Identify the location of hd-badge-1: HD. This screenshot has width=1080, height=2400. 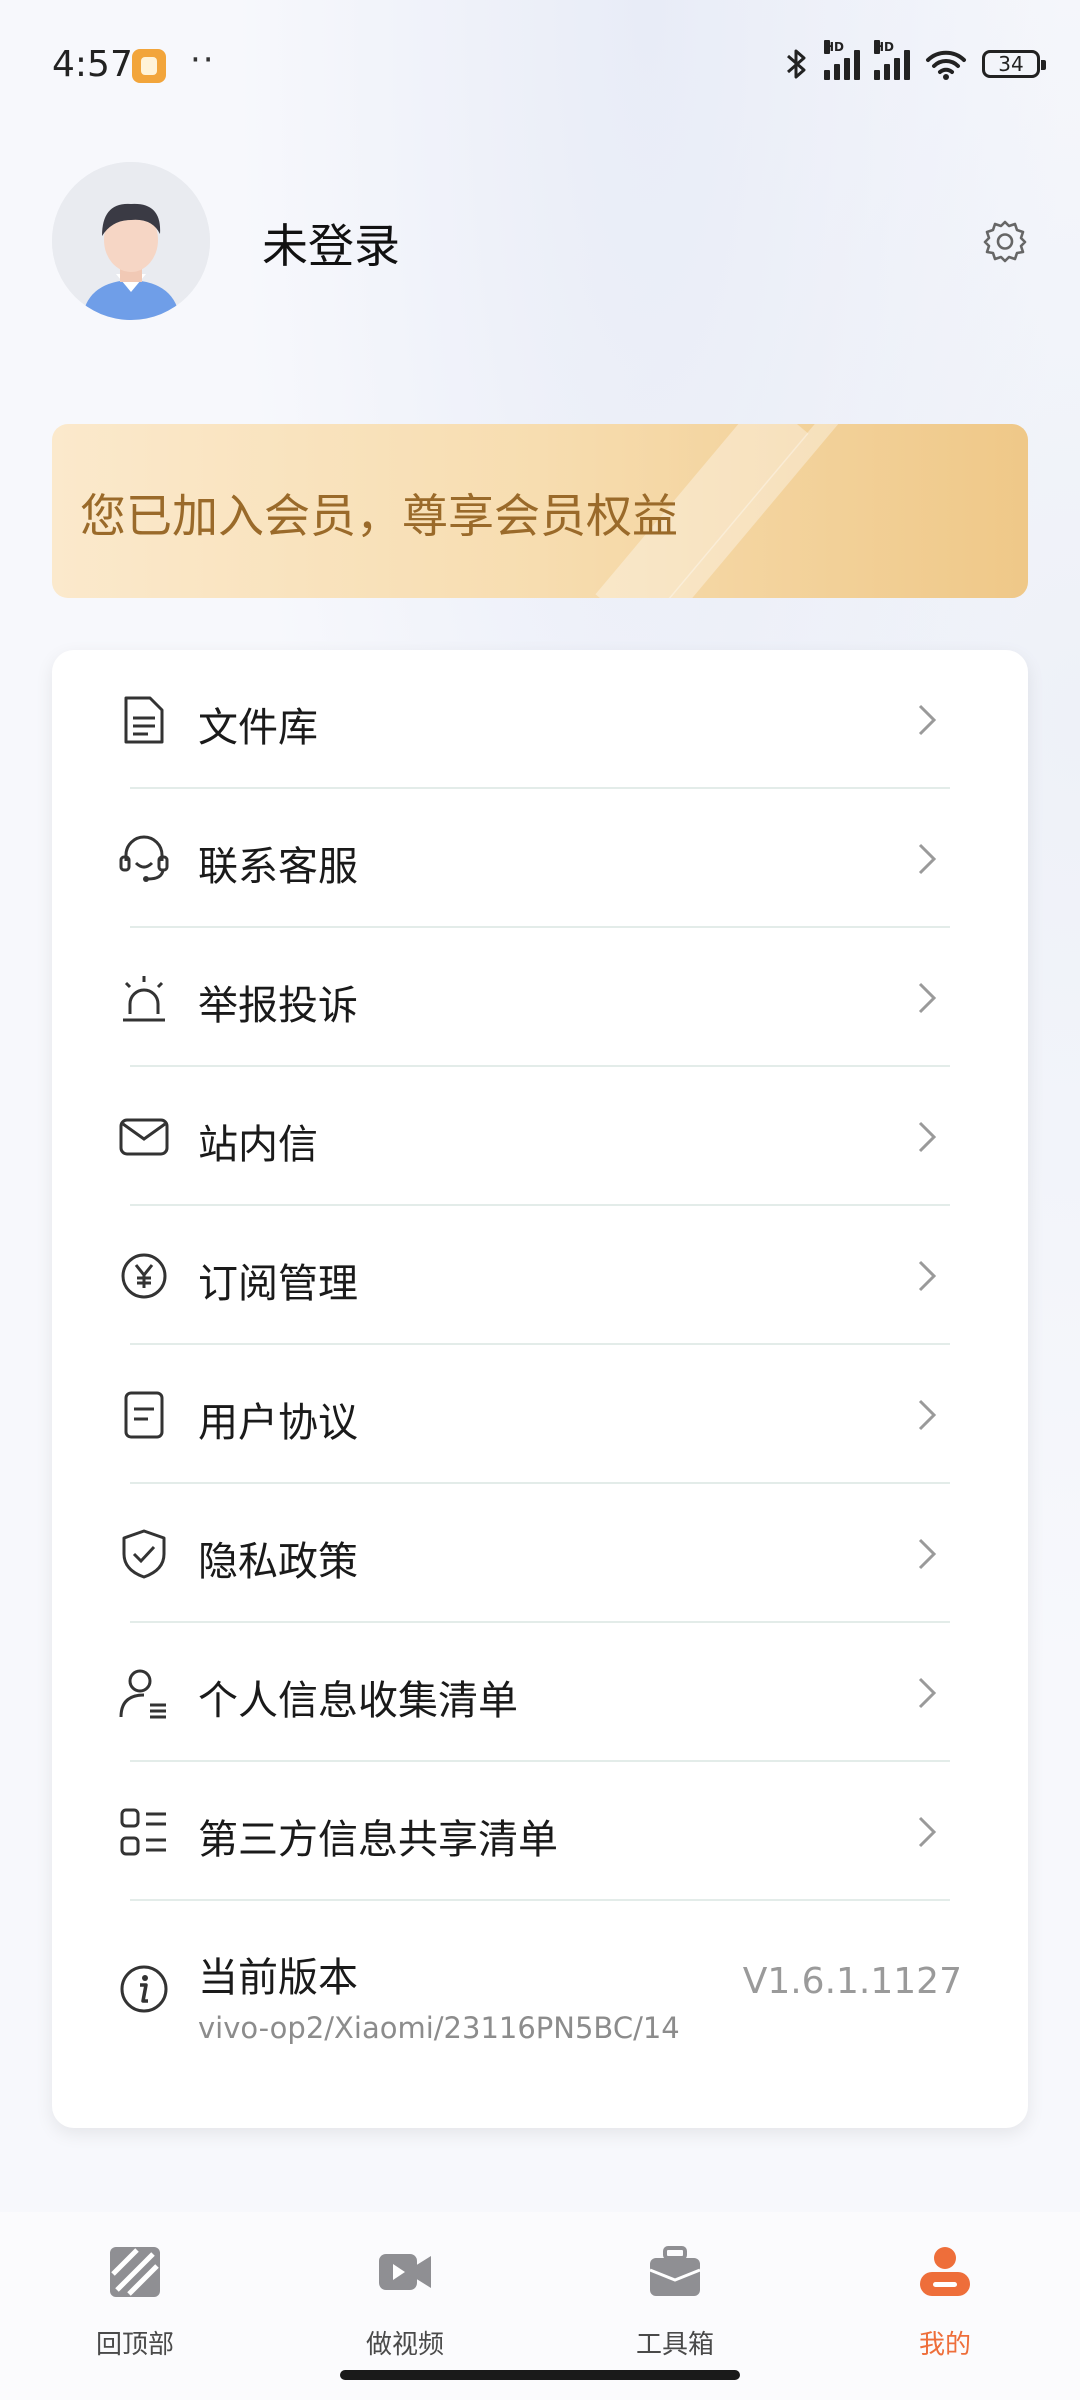
(834, 47).